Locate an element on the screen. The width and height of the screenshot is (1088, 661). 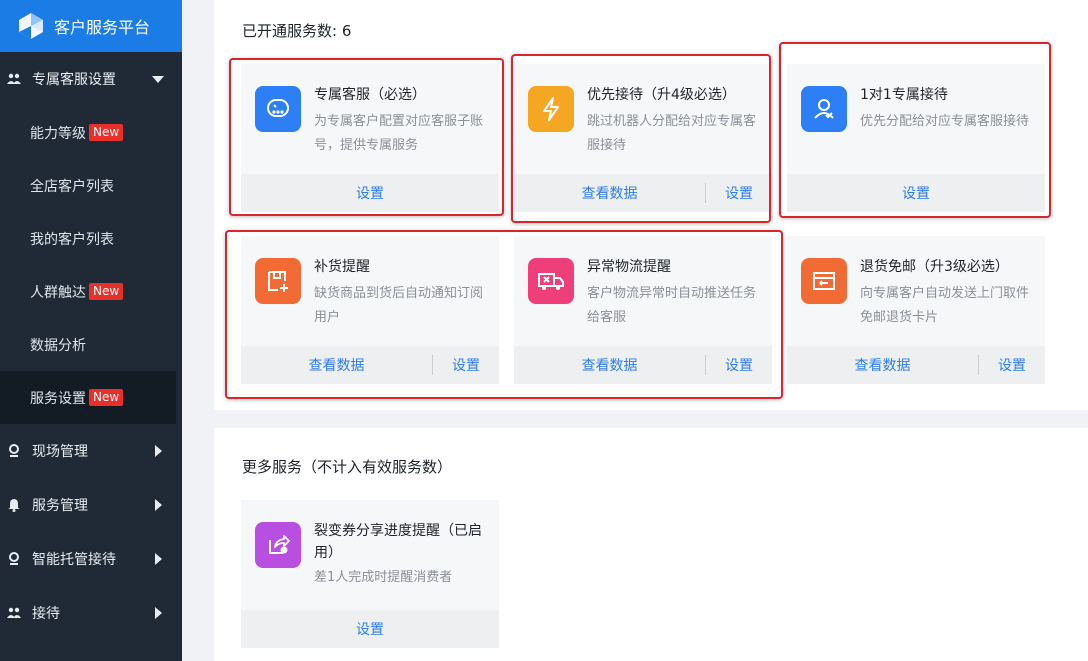
menu-group-label: 服务管理 is located at coordinates (60, 506).